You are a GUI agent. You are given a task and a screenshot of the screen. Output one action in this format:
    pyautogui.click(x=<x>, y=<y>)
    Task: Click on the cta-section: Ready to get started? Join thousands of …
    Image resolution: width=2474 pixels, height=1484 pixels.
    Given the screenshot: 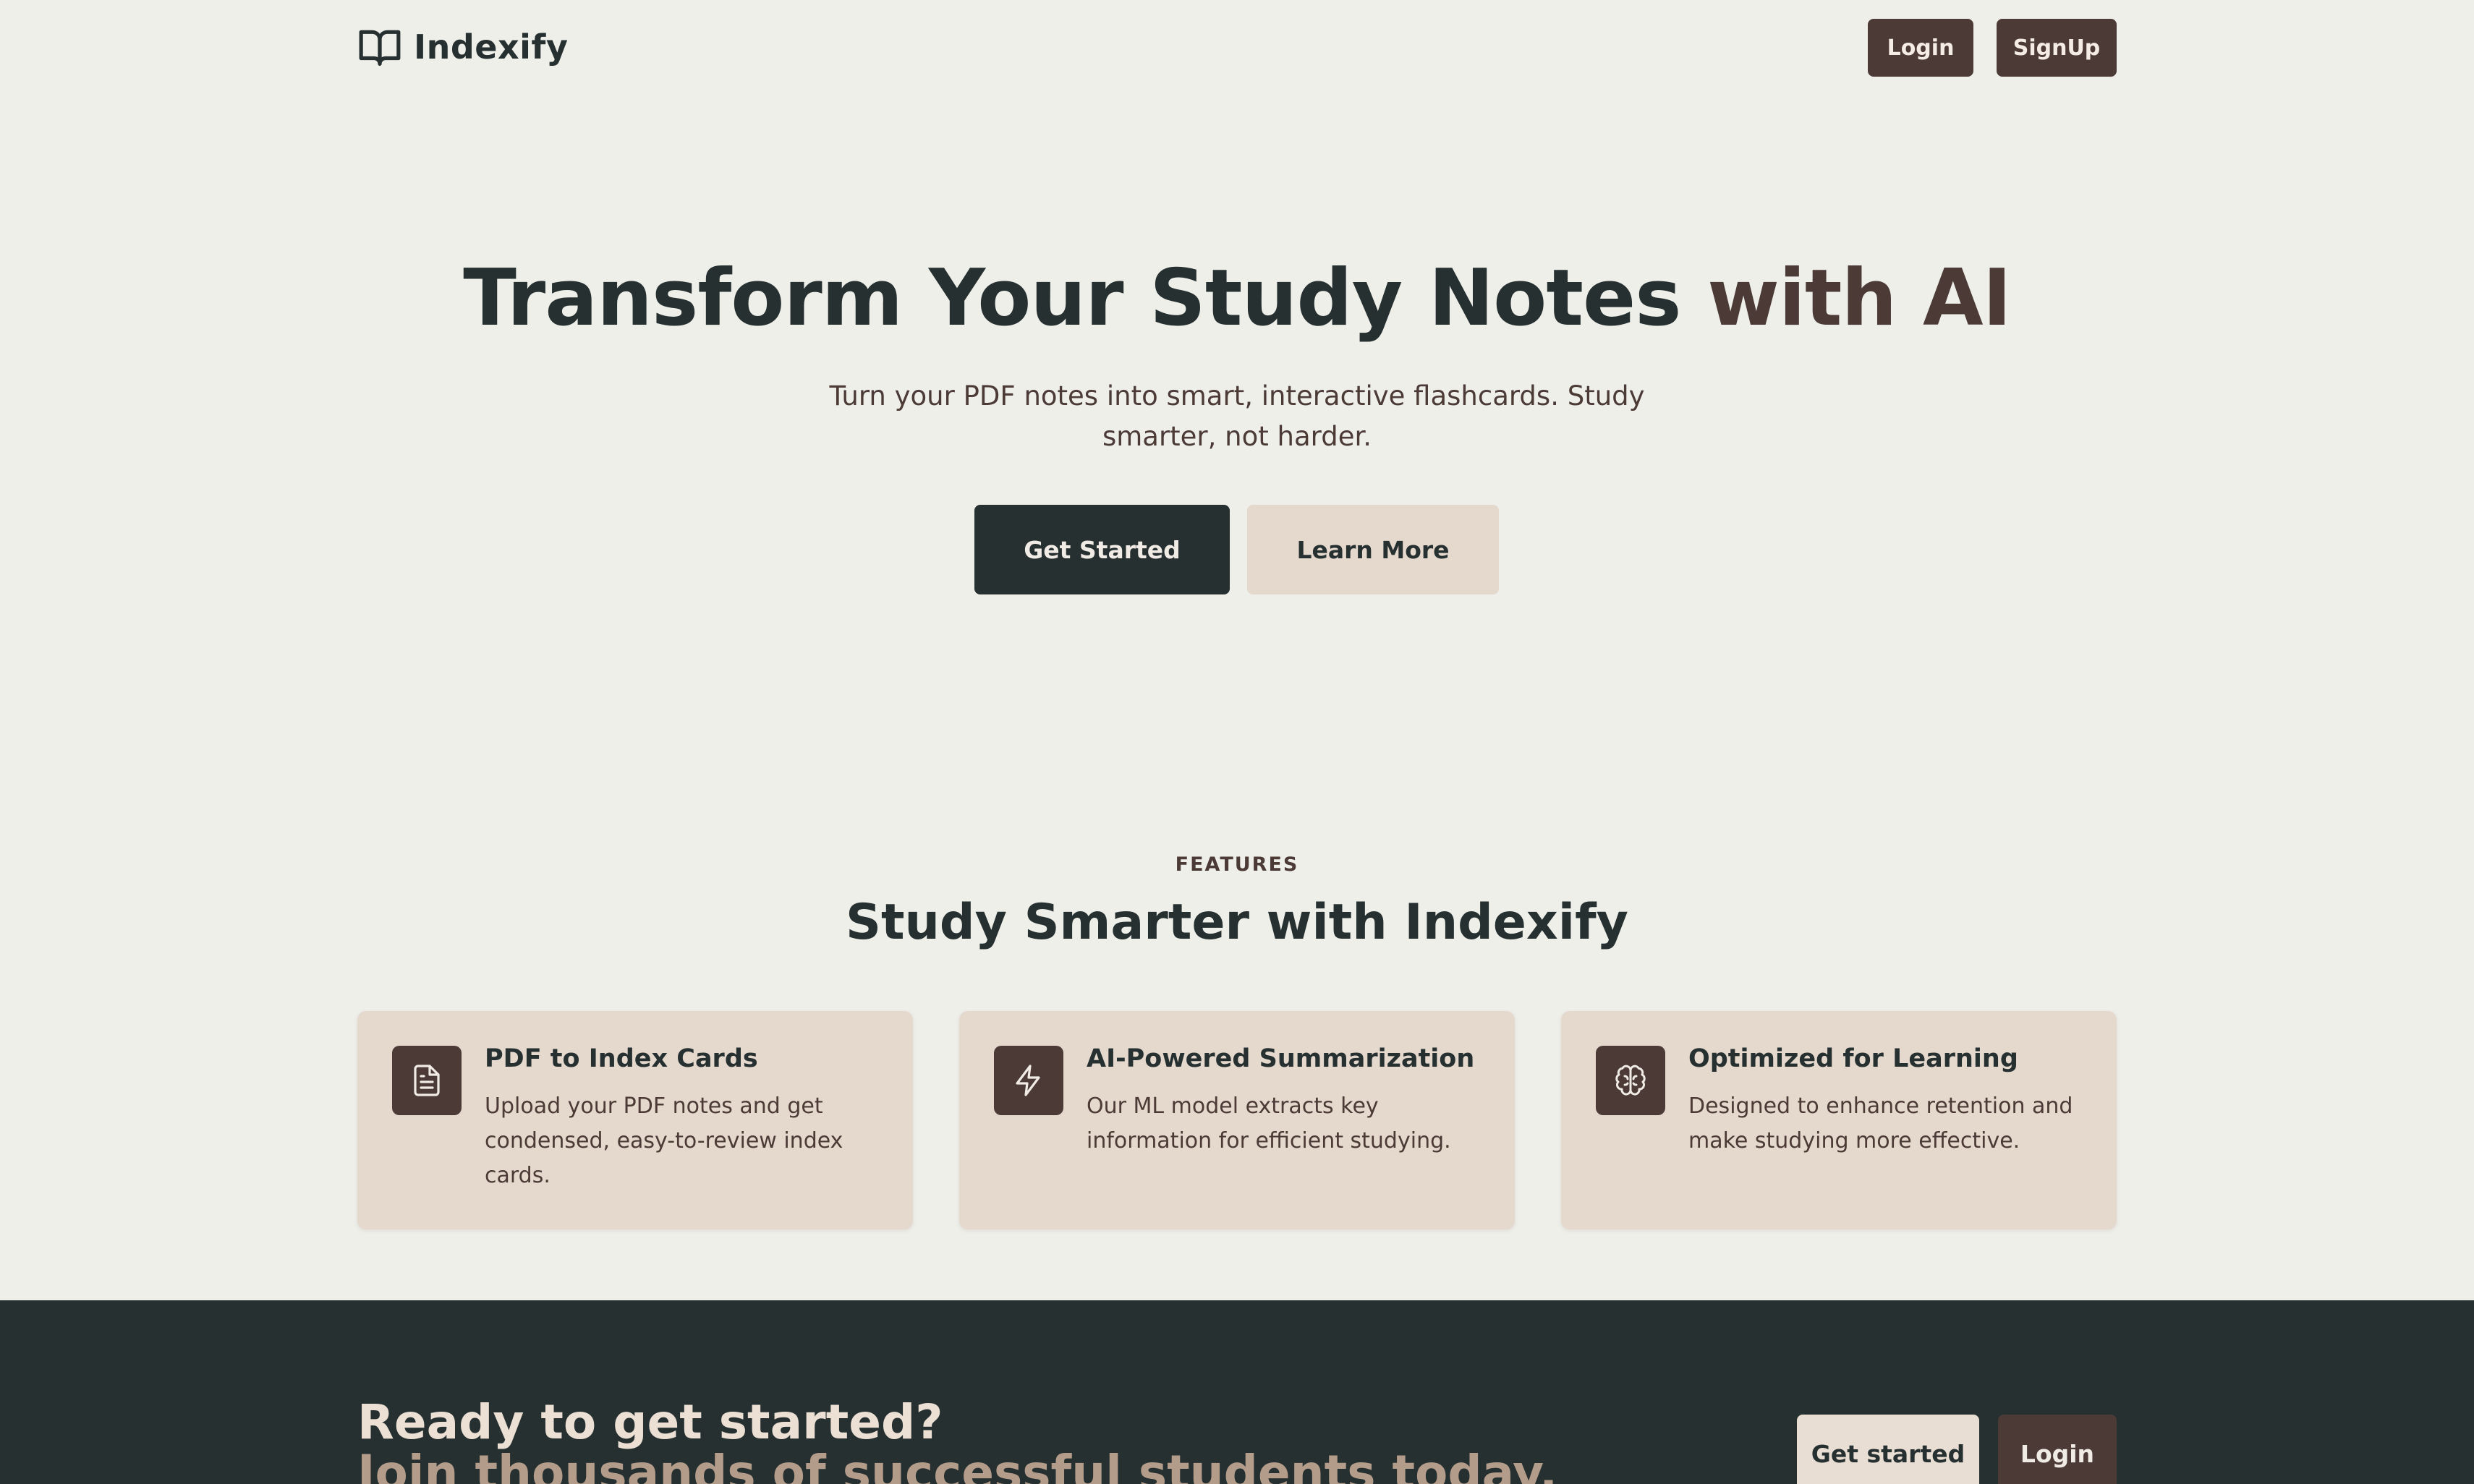 What is the action you would take?
    pyautogui.click(x=1237, y=1392)
    